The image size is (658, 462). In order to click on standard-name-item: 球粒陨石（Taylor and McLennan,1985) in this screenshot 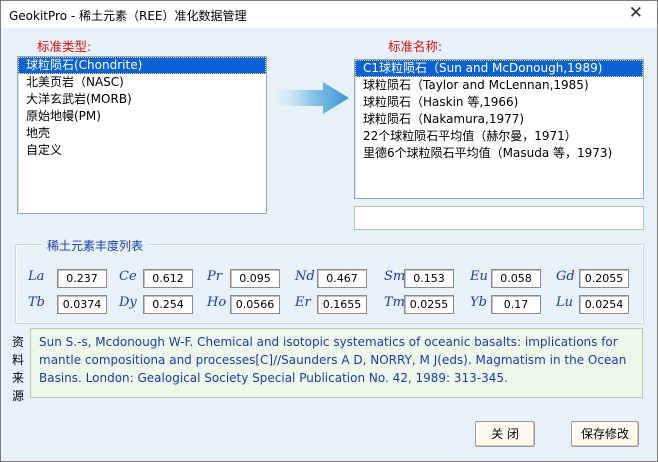, I will do `click(499, 85)`.